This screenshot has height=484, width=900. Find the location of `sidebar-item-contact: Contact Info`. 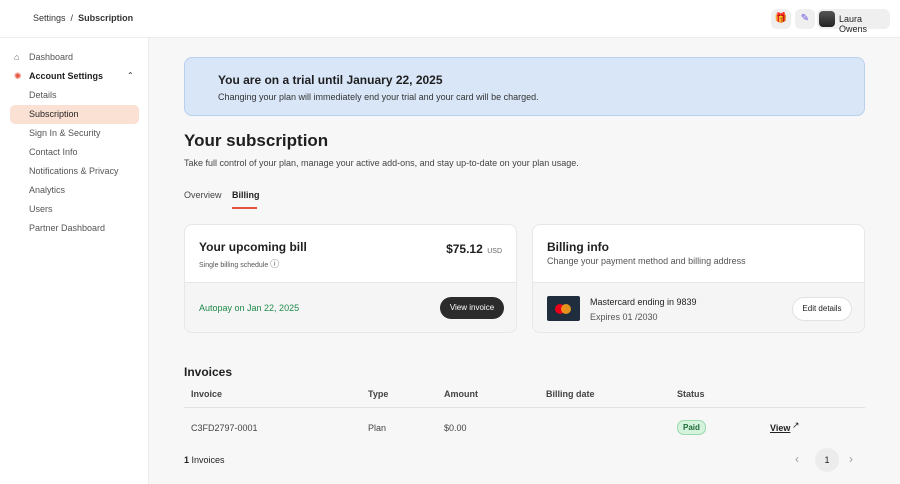

sidebar-item-contact: Contact Info is located at coordinates (53, 152).